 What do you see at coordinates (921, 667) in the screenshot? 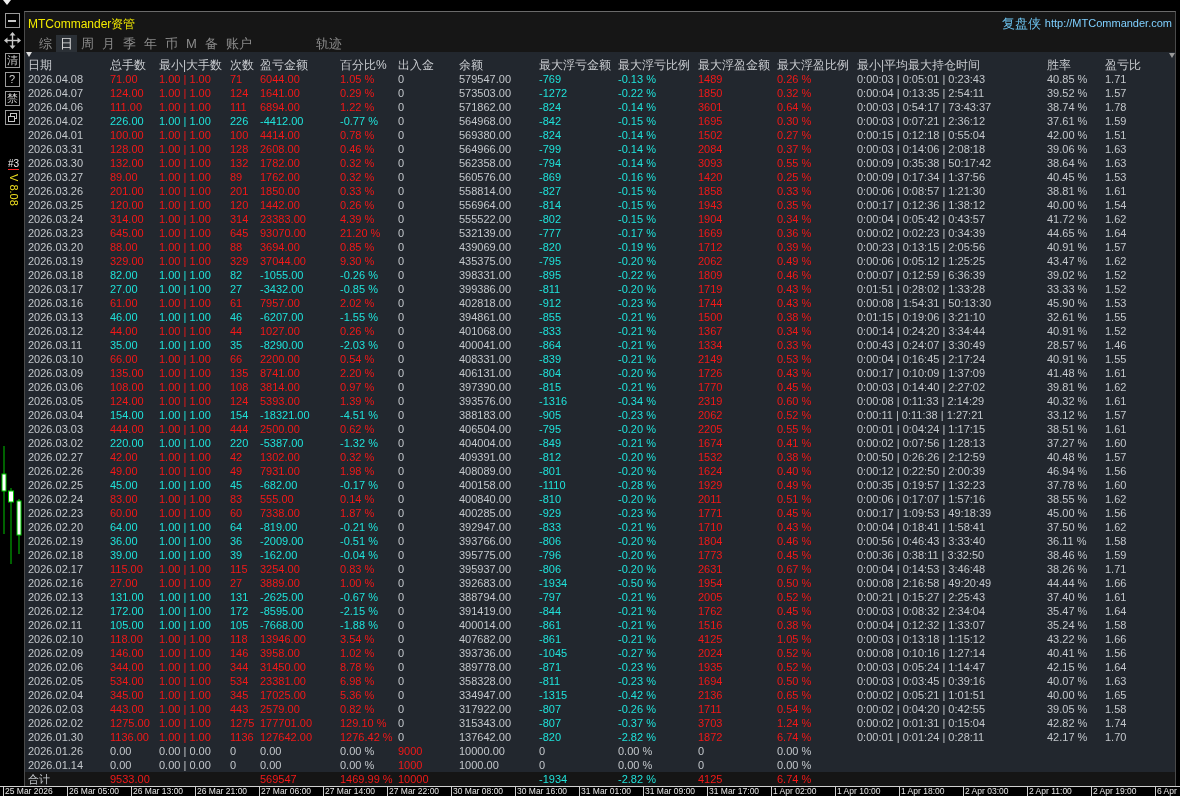
I see `table-cell: 0:00:03 | 0:05:24 | 1:14:47` at bounding box center [921, 667].